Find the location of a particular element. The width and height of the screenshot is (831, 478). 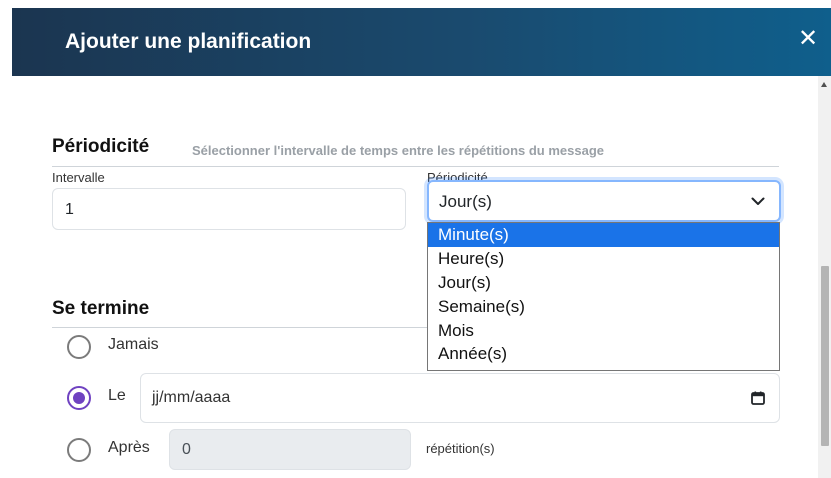

dropdown-option-weeks: Semaine(s) is located at coordinates (603, 307).